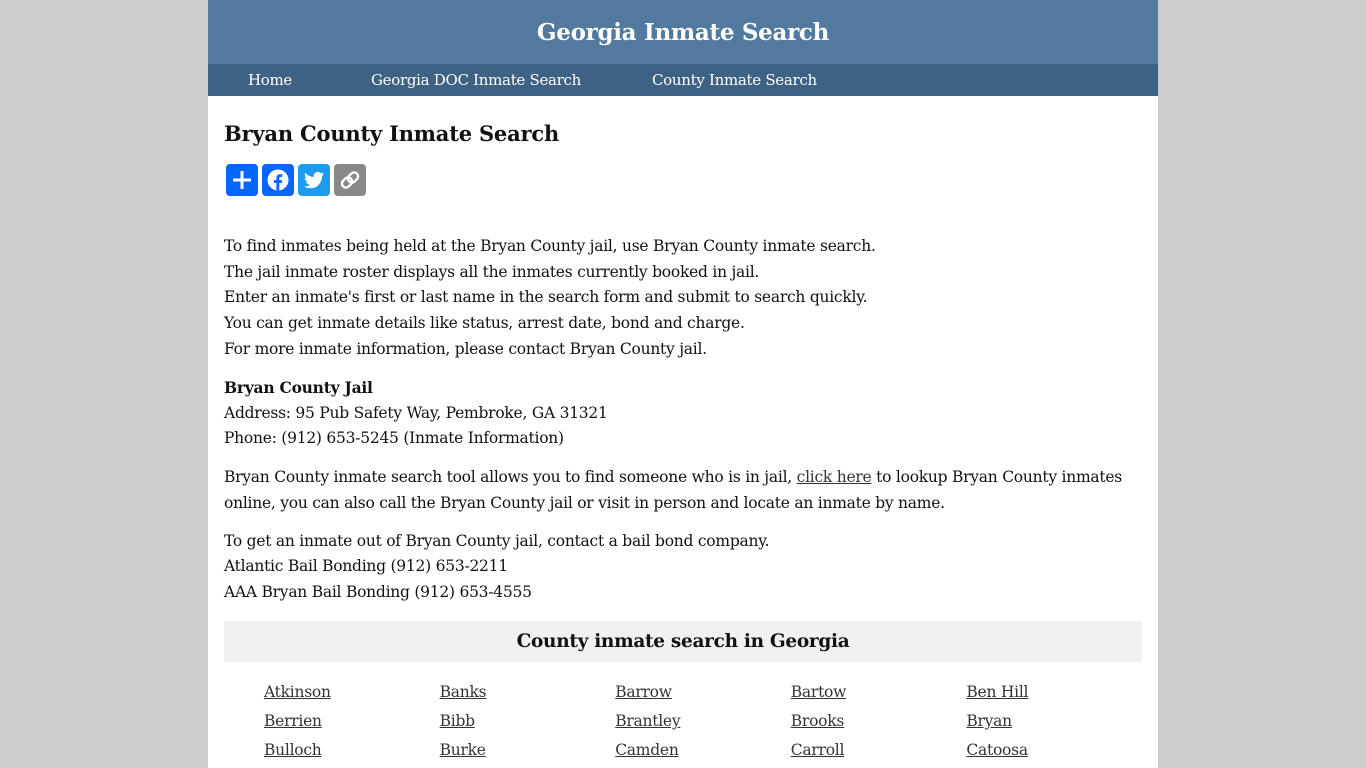 This screenshot has height=768, width=1366. I want to click on nav-county-inmate-search: County Inmate Search, so click(734, 80).